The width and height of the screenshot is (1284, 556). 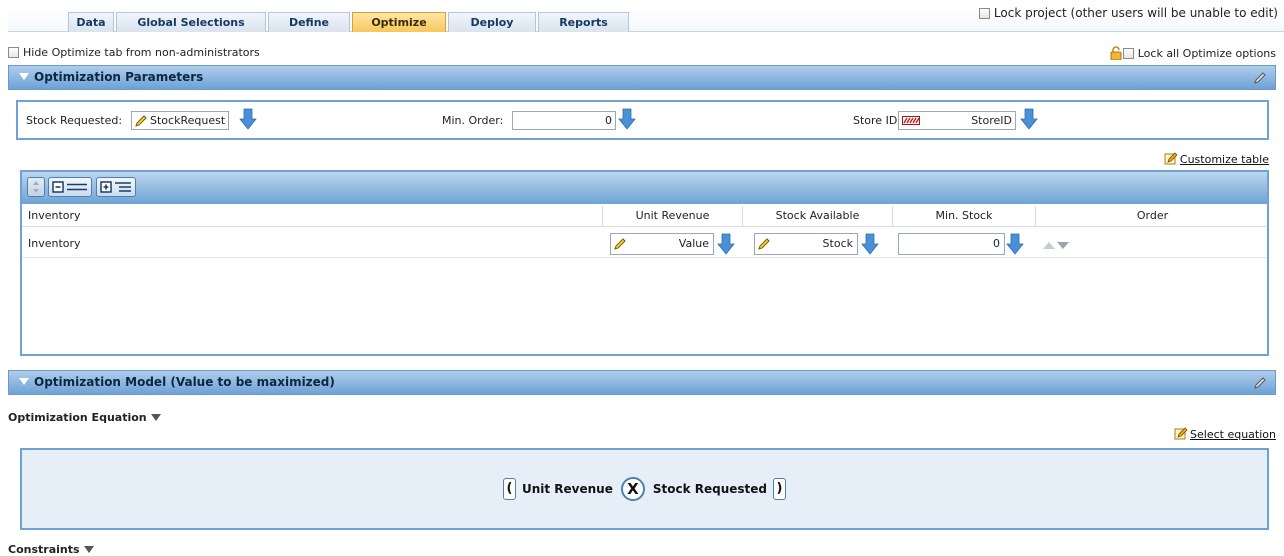 What do you see at coordinates (44, 549) in the screenshot?
I see `constraints-label: Constraints` at bounding box center [44, 549].